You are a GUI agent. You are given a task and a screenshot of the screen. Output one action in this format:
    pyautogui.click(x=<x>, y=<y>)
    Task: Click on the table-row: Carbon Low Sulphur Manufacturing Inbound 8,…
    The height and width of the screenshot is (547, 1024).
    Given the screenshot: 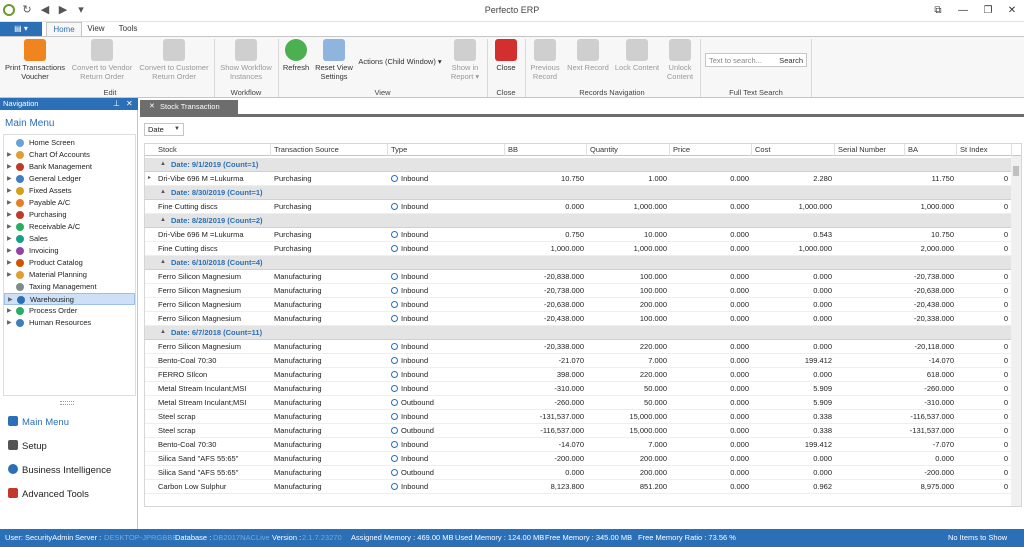 What is the action you would take?
    pyautogui.click(x=580, y=487)
    